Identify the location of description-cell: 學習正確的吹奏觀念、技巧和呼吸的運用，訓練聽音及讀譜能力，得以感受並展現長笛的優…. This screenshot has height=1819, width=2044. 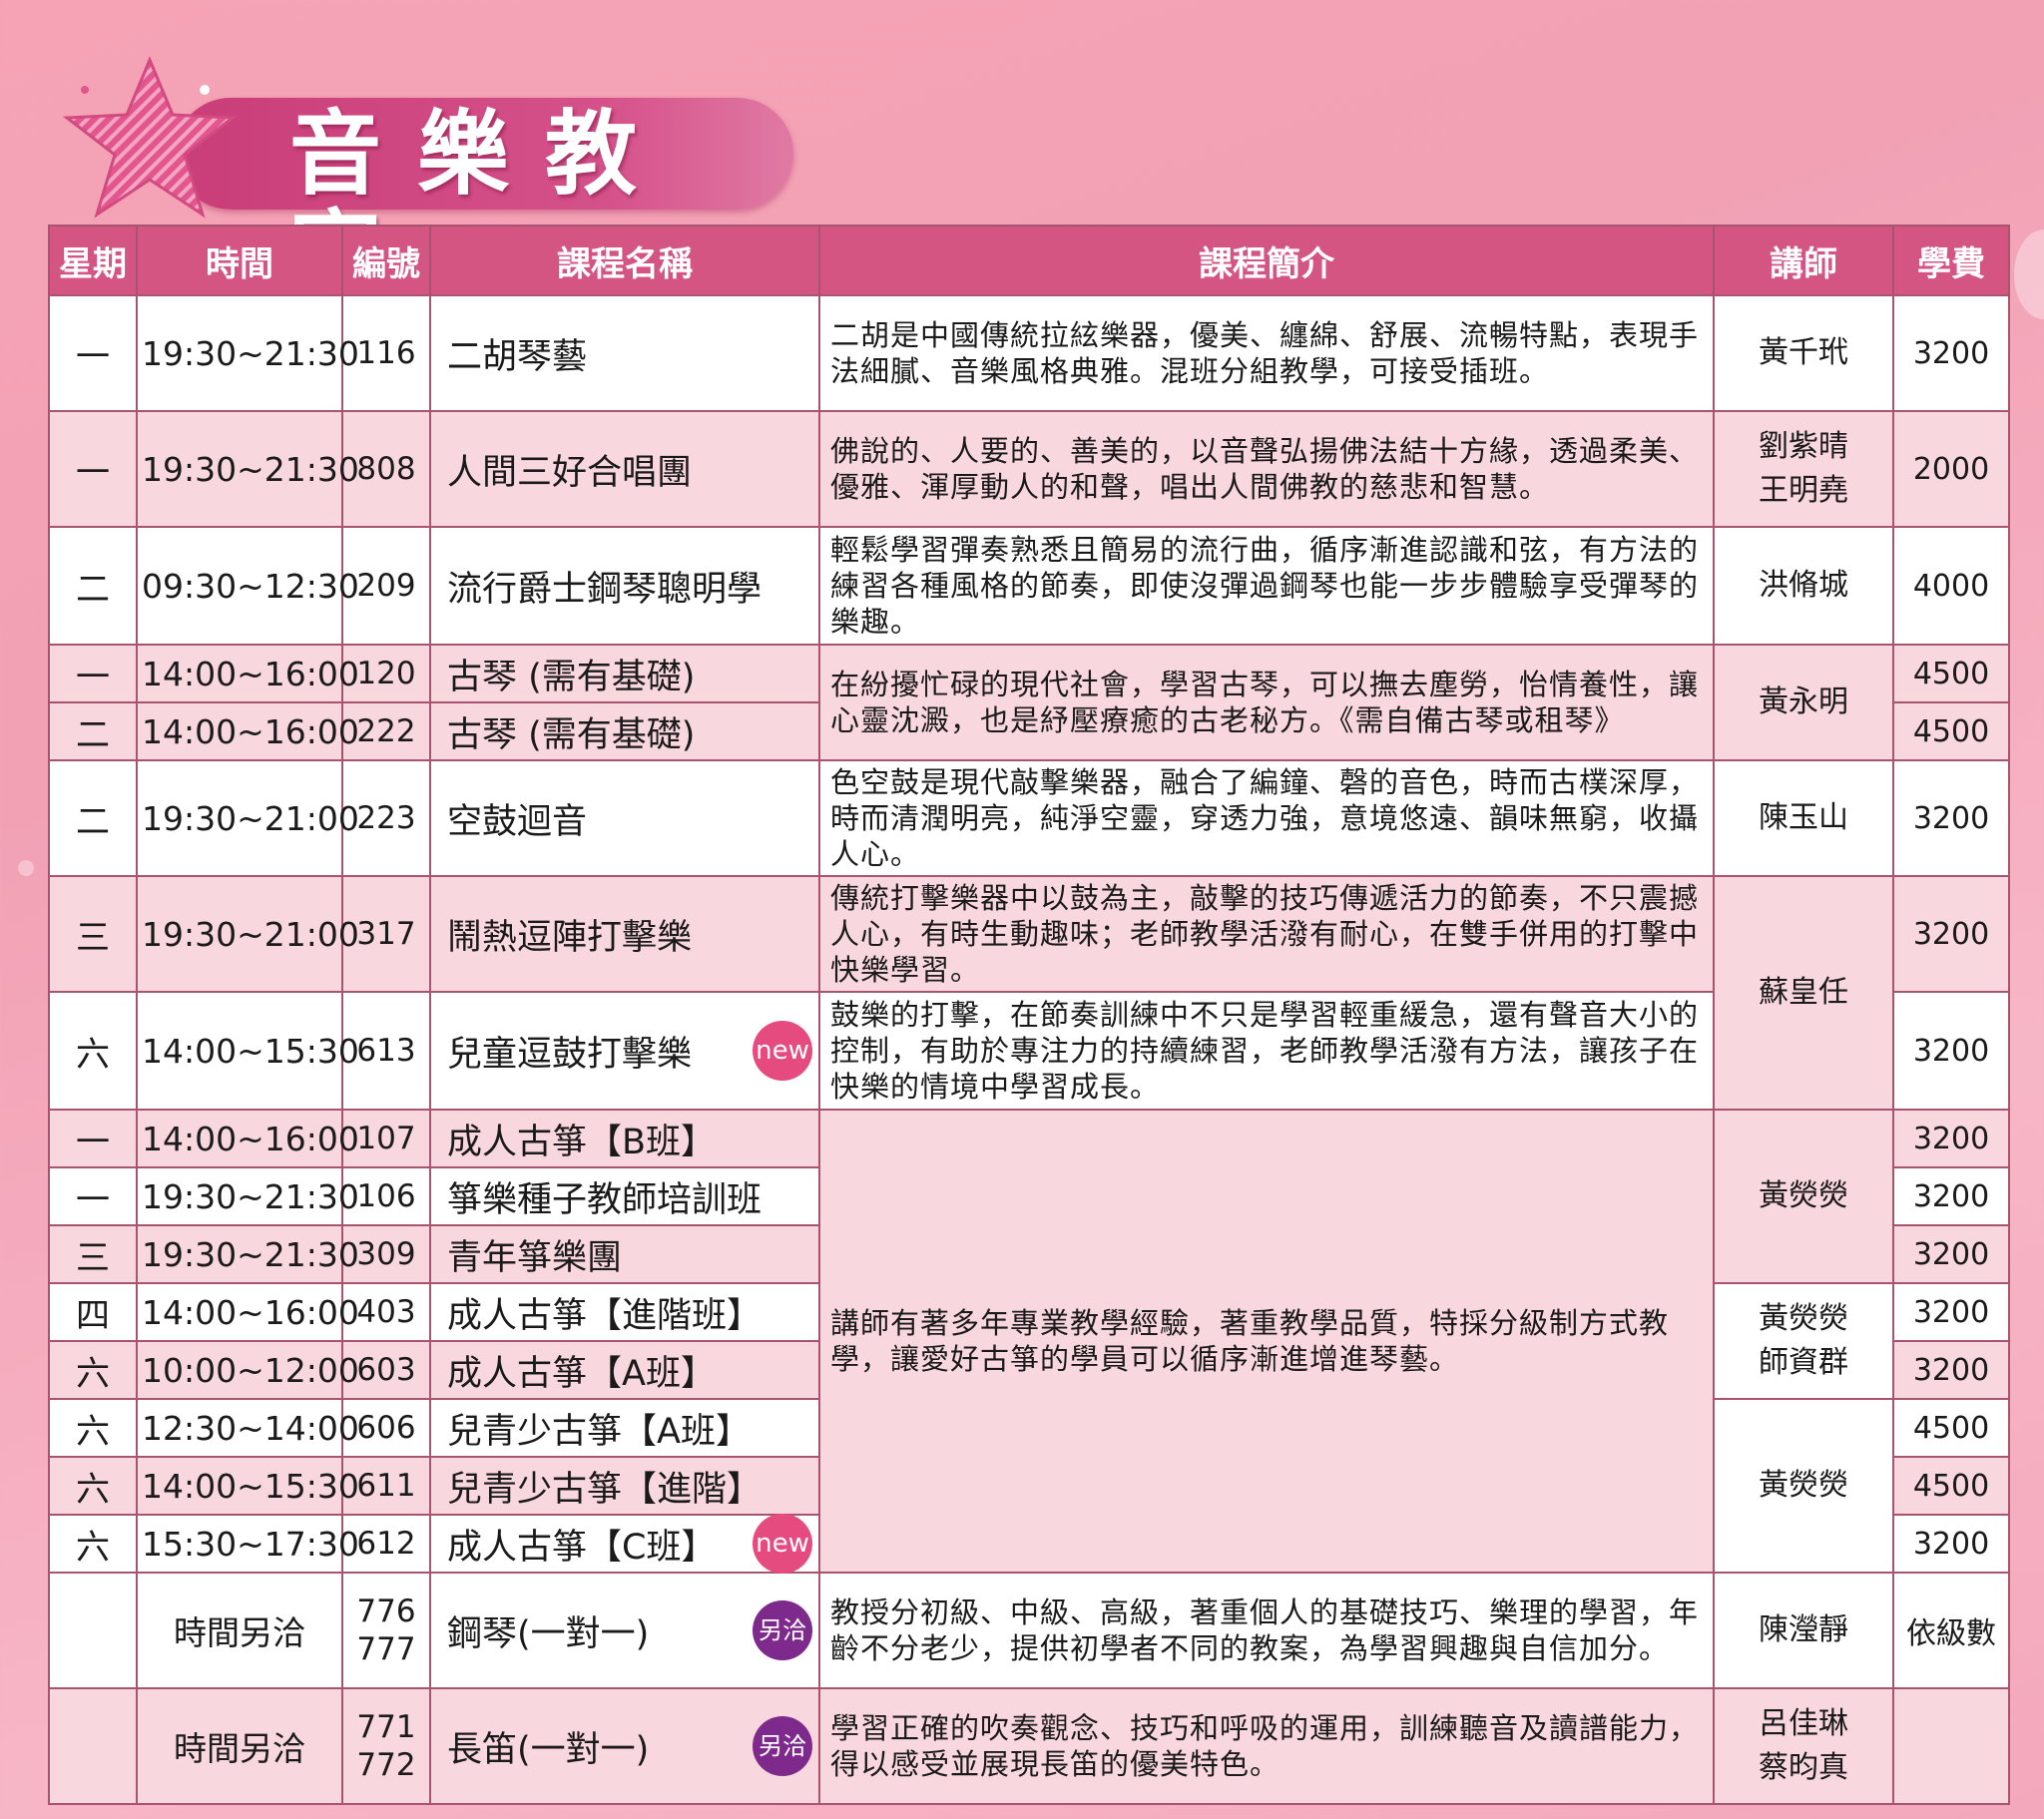
(1266, 1746).